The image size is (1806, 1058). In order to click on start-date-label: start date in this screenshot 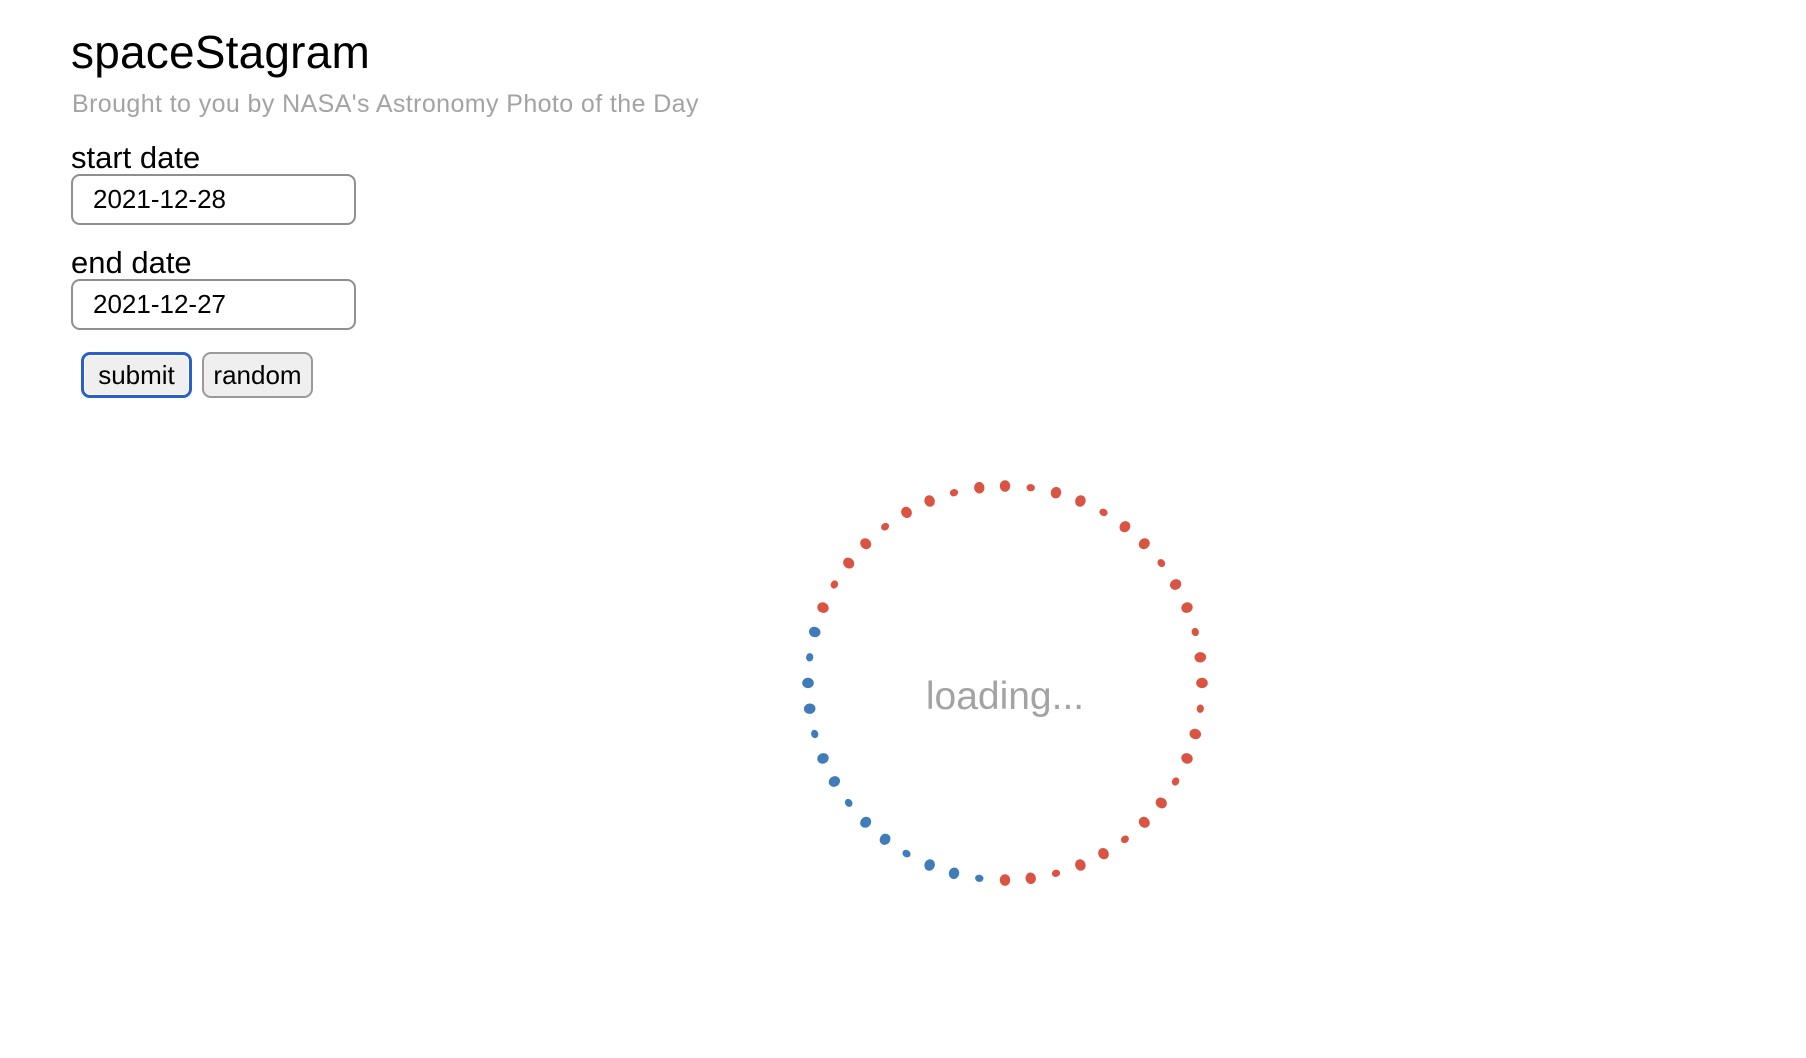, I will do `click(136, 157)`.